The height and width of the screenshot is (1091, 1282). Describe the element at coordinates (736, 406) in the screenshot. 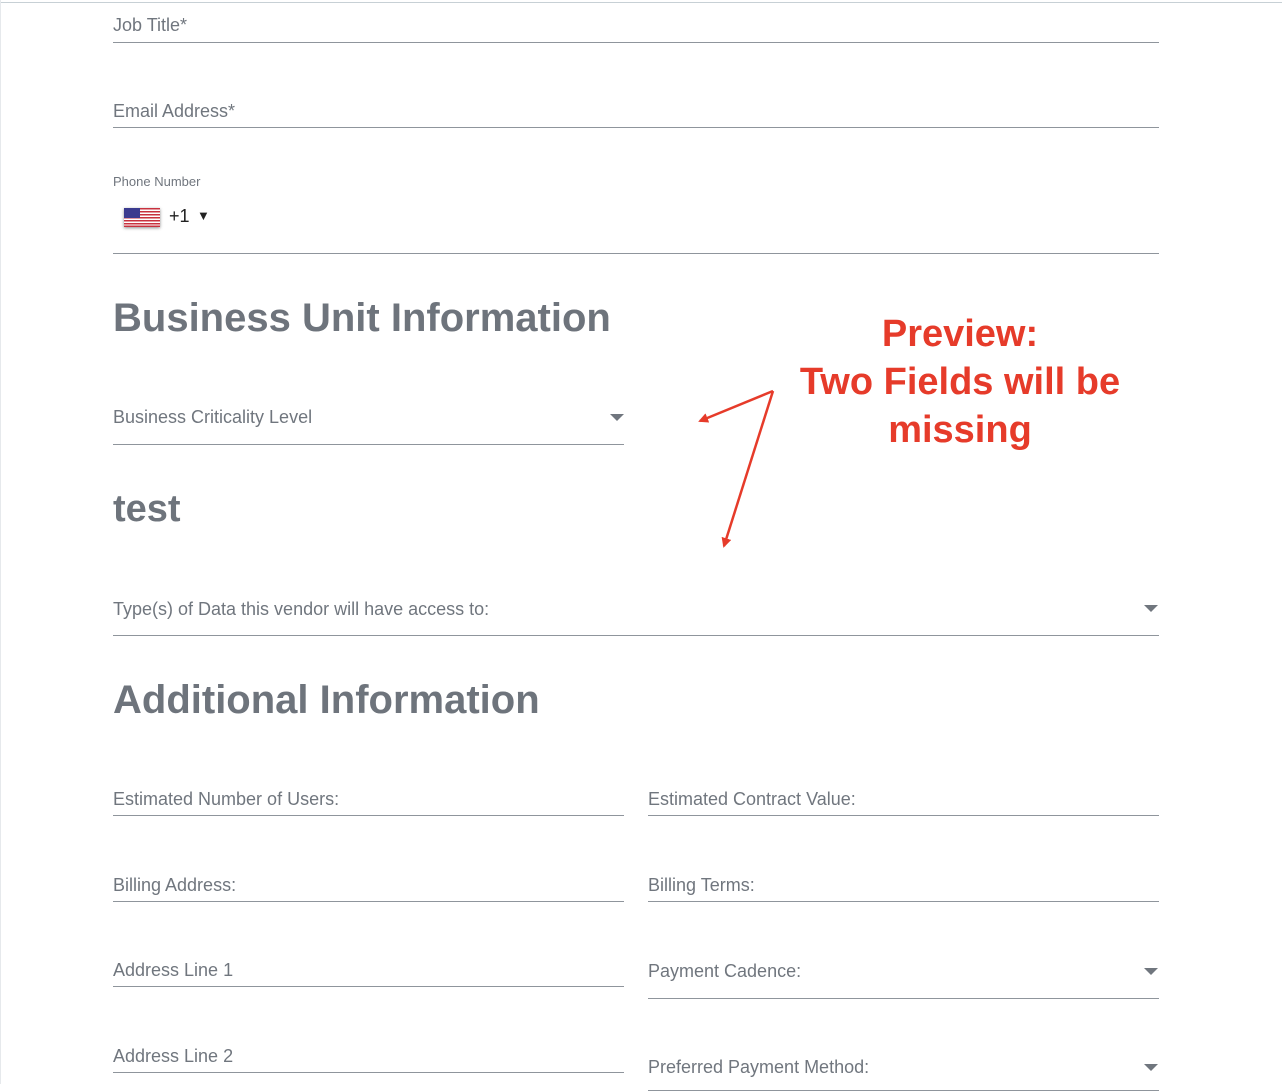

I see `arrow-to-criticality` at that location.